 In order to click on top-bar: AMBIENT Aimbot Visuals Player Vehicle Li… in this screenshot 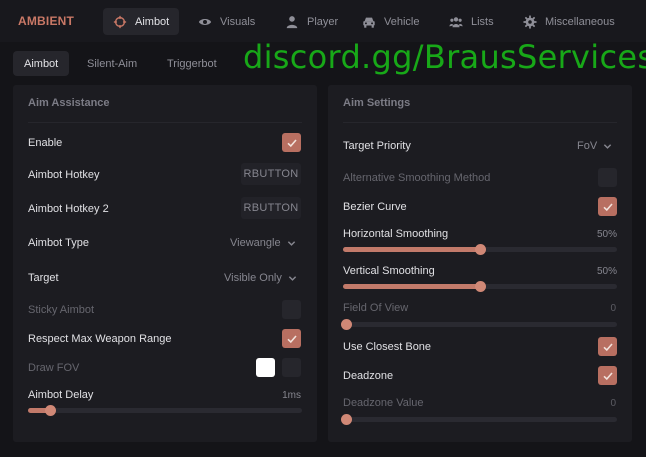, I will do `click(323, 21)`.